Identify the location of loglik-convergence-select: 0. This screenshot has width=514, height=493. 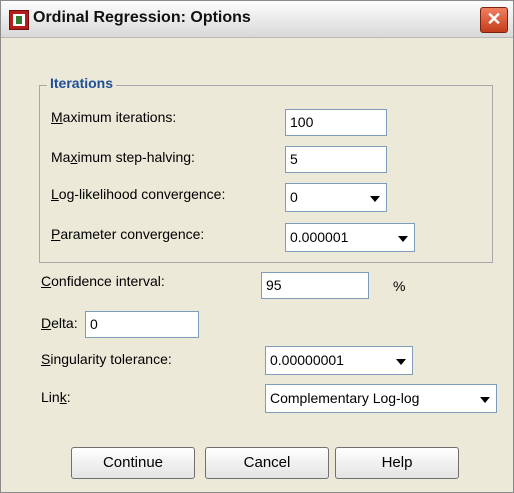
(336, 197).